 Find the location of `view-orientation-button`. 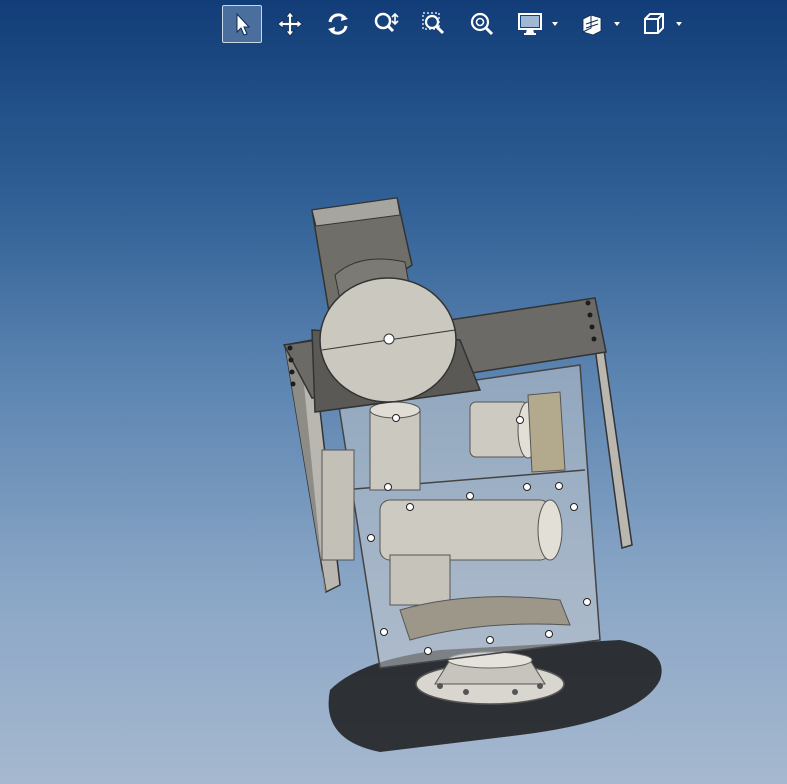

view-orientation-button is located at coordinates (654, 24).